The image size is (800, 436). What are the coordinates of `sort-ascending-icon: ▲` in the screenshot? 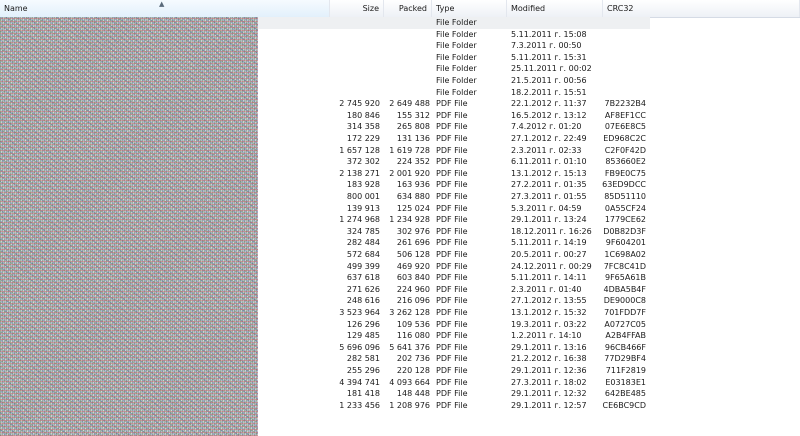 It's located at (162, 4).